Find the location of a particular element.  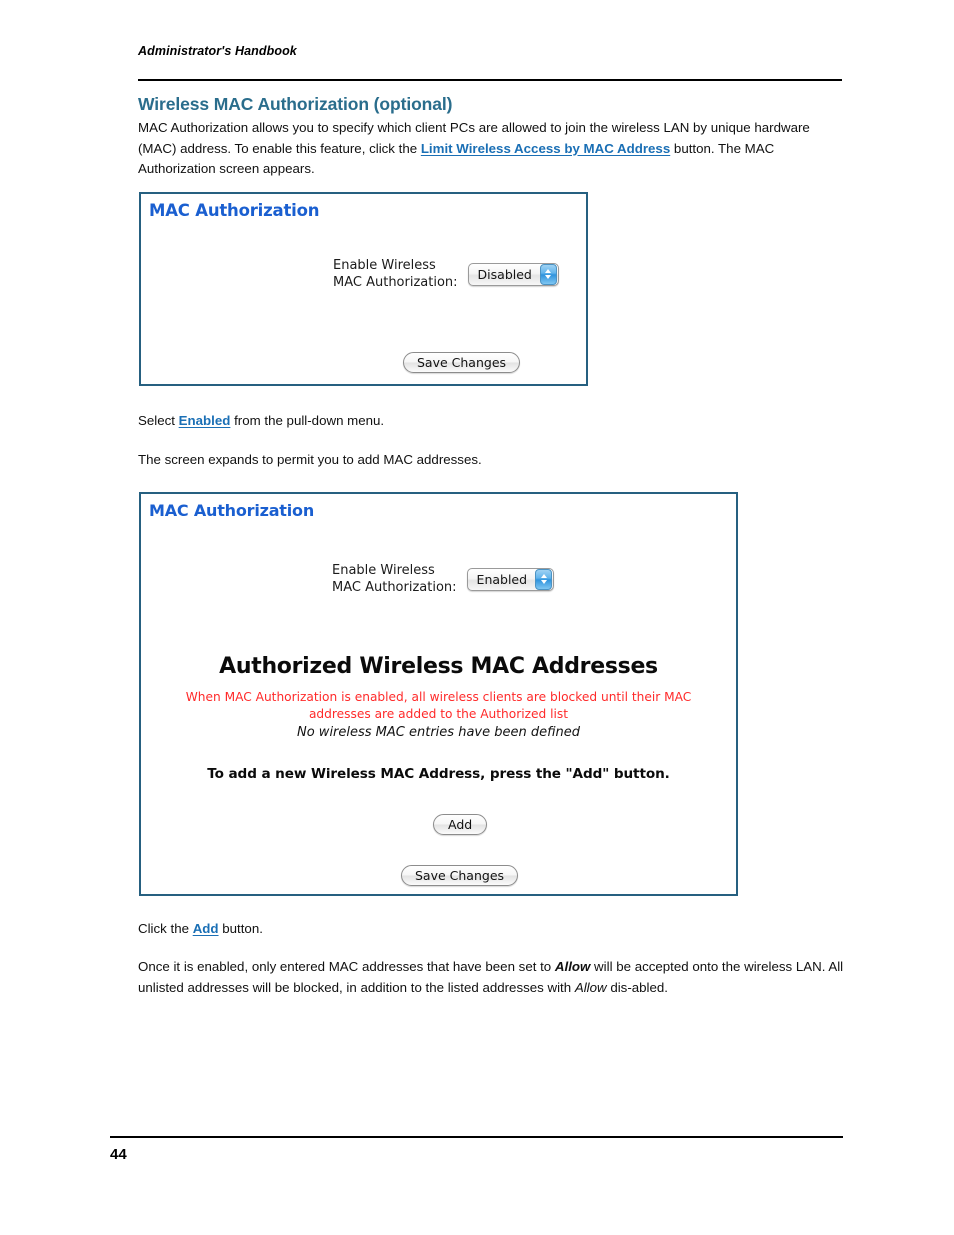

enable-wireless-mac-auth-dropdown: Disabled is located at coordinates (513, 274).